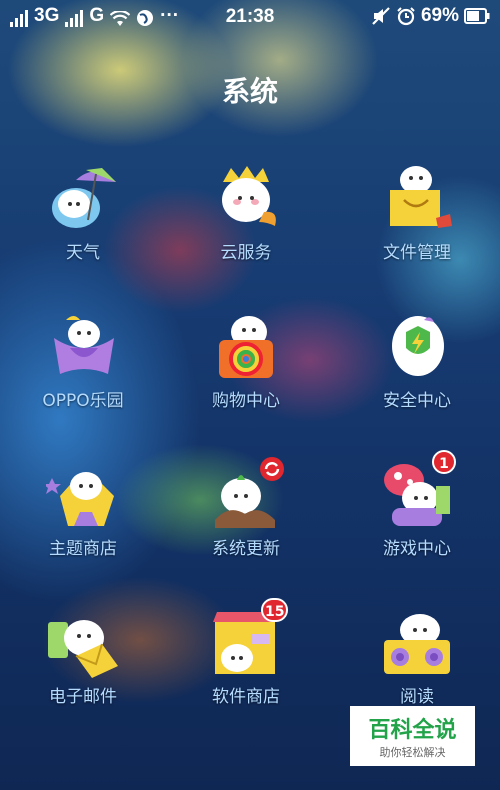  What do you see at coordinates (84, 198) in the screenshot?
I see `weather-icon` at bounding box center [84, 198].